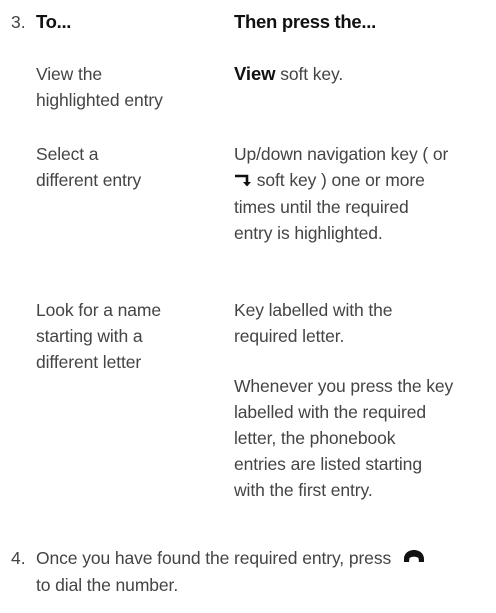 This screenshot has width=496, height=613. Describe the element at coordinates (341, 154) in the screenshot. I see `row-key-line: Up/down navigation key ( or` at that location.